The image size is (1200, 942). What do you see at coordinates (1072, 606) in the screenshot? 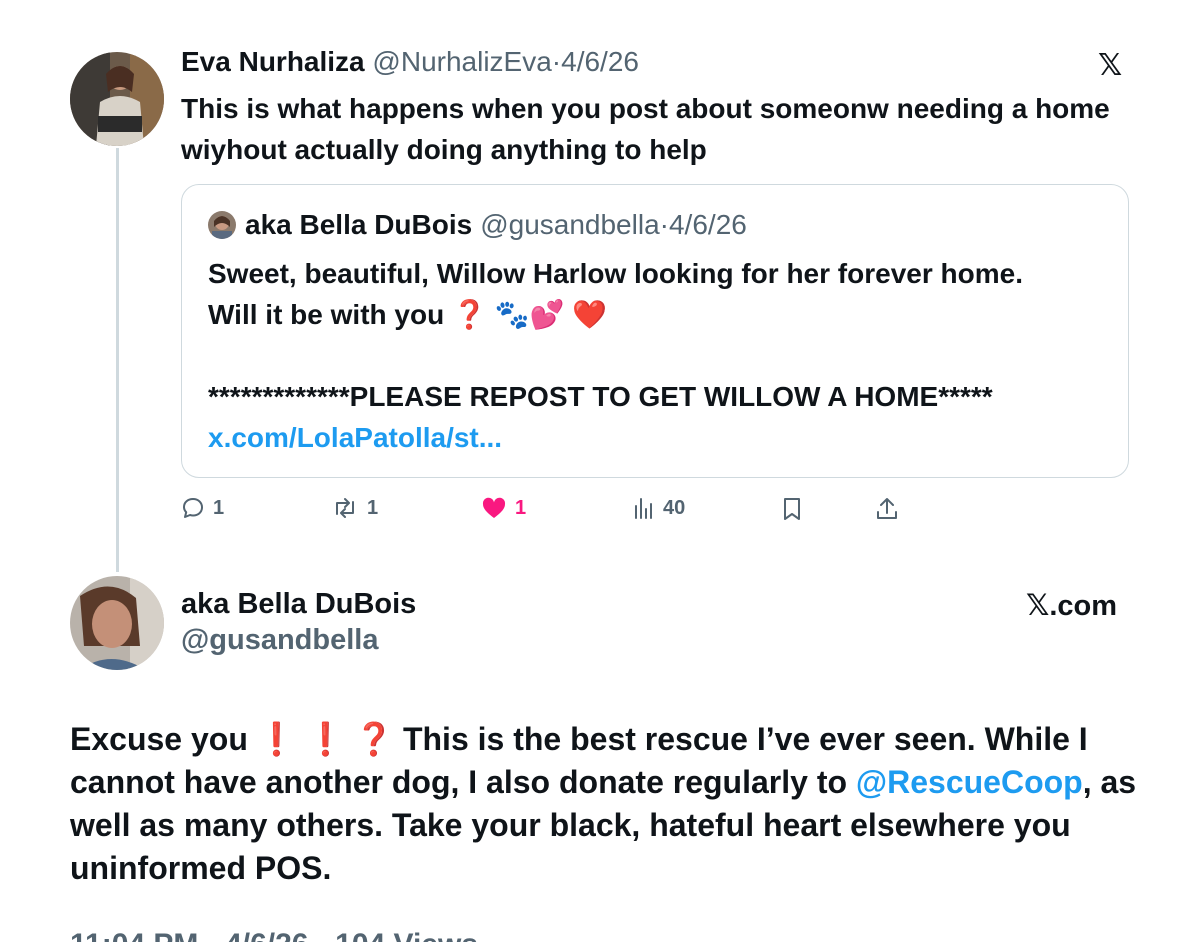
I see `source-label: 𝕏.com` at bounding box center [1072, 606].